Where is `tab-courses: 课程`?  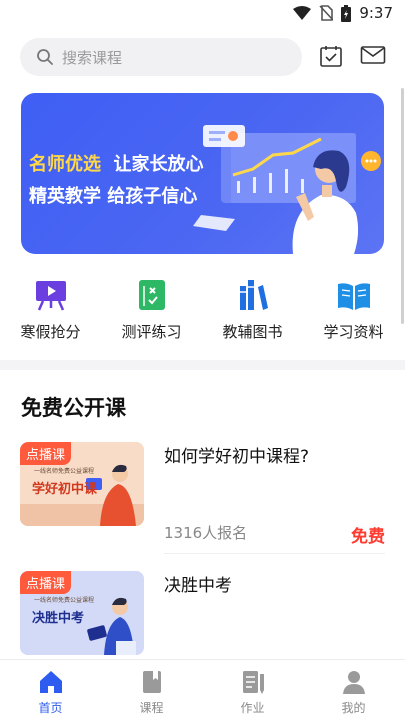 tab-courses: 课程 is located at coordinates (151, 690).